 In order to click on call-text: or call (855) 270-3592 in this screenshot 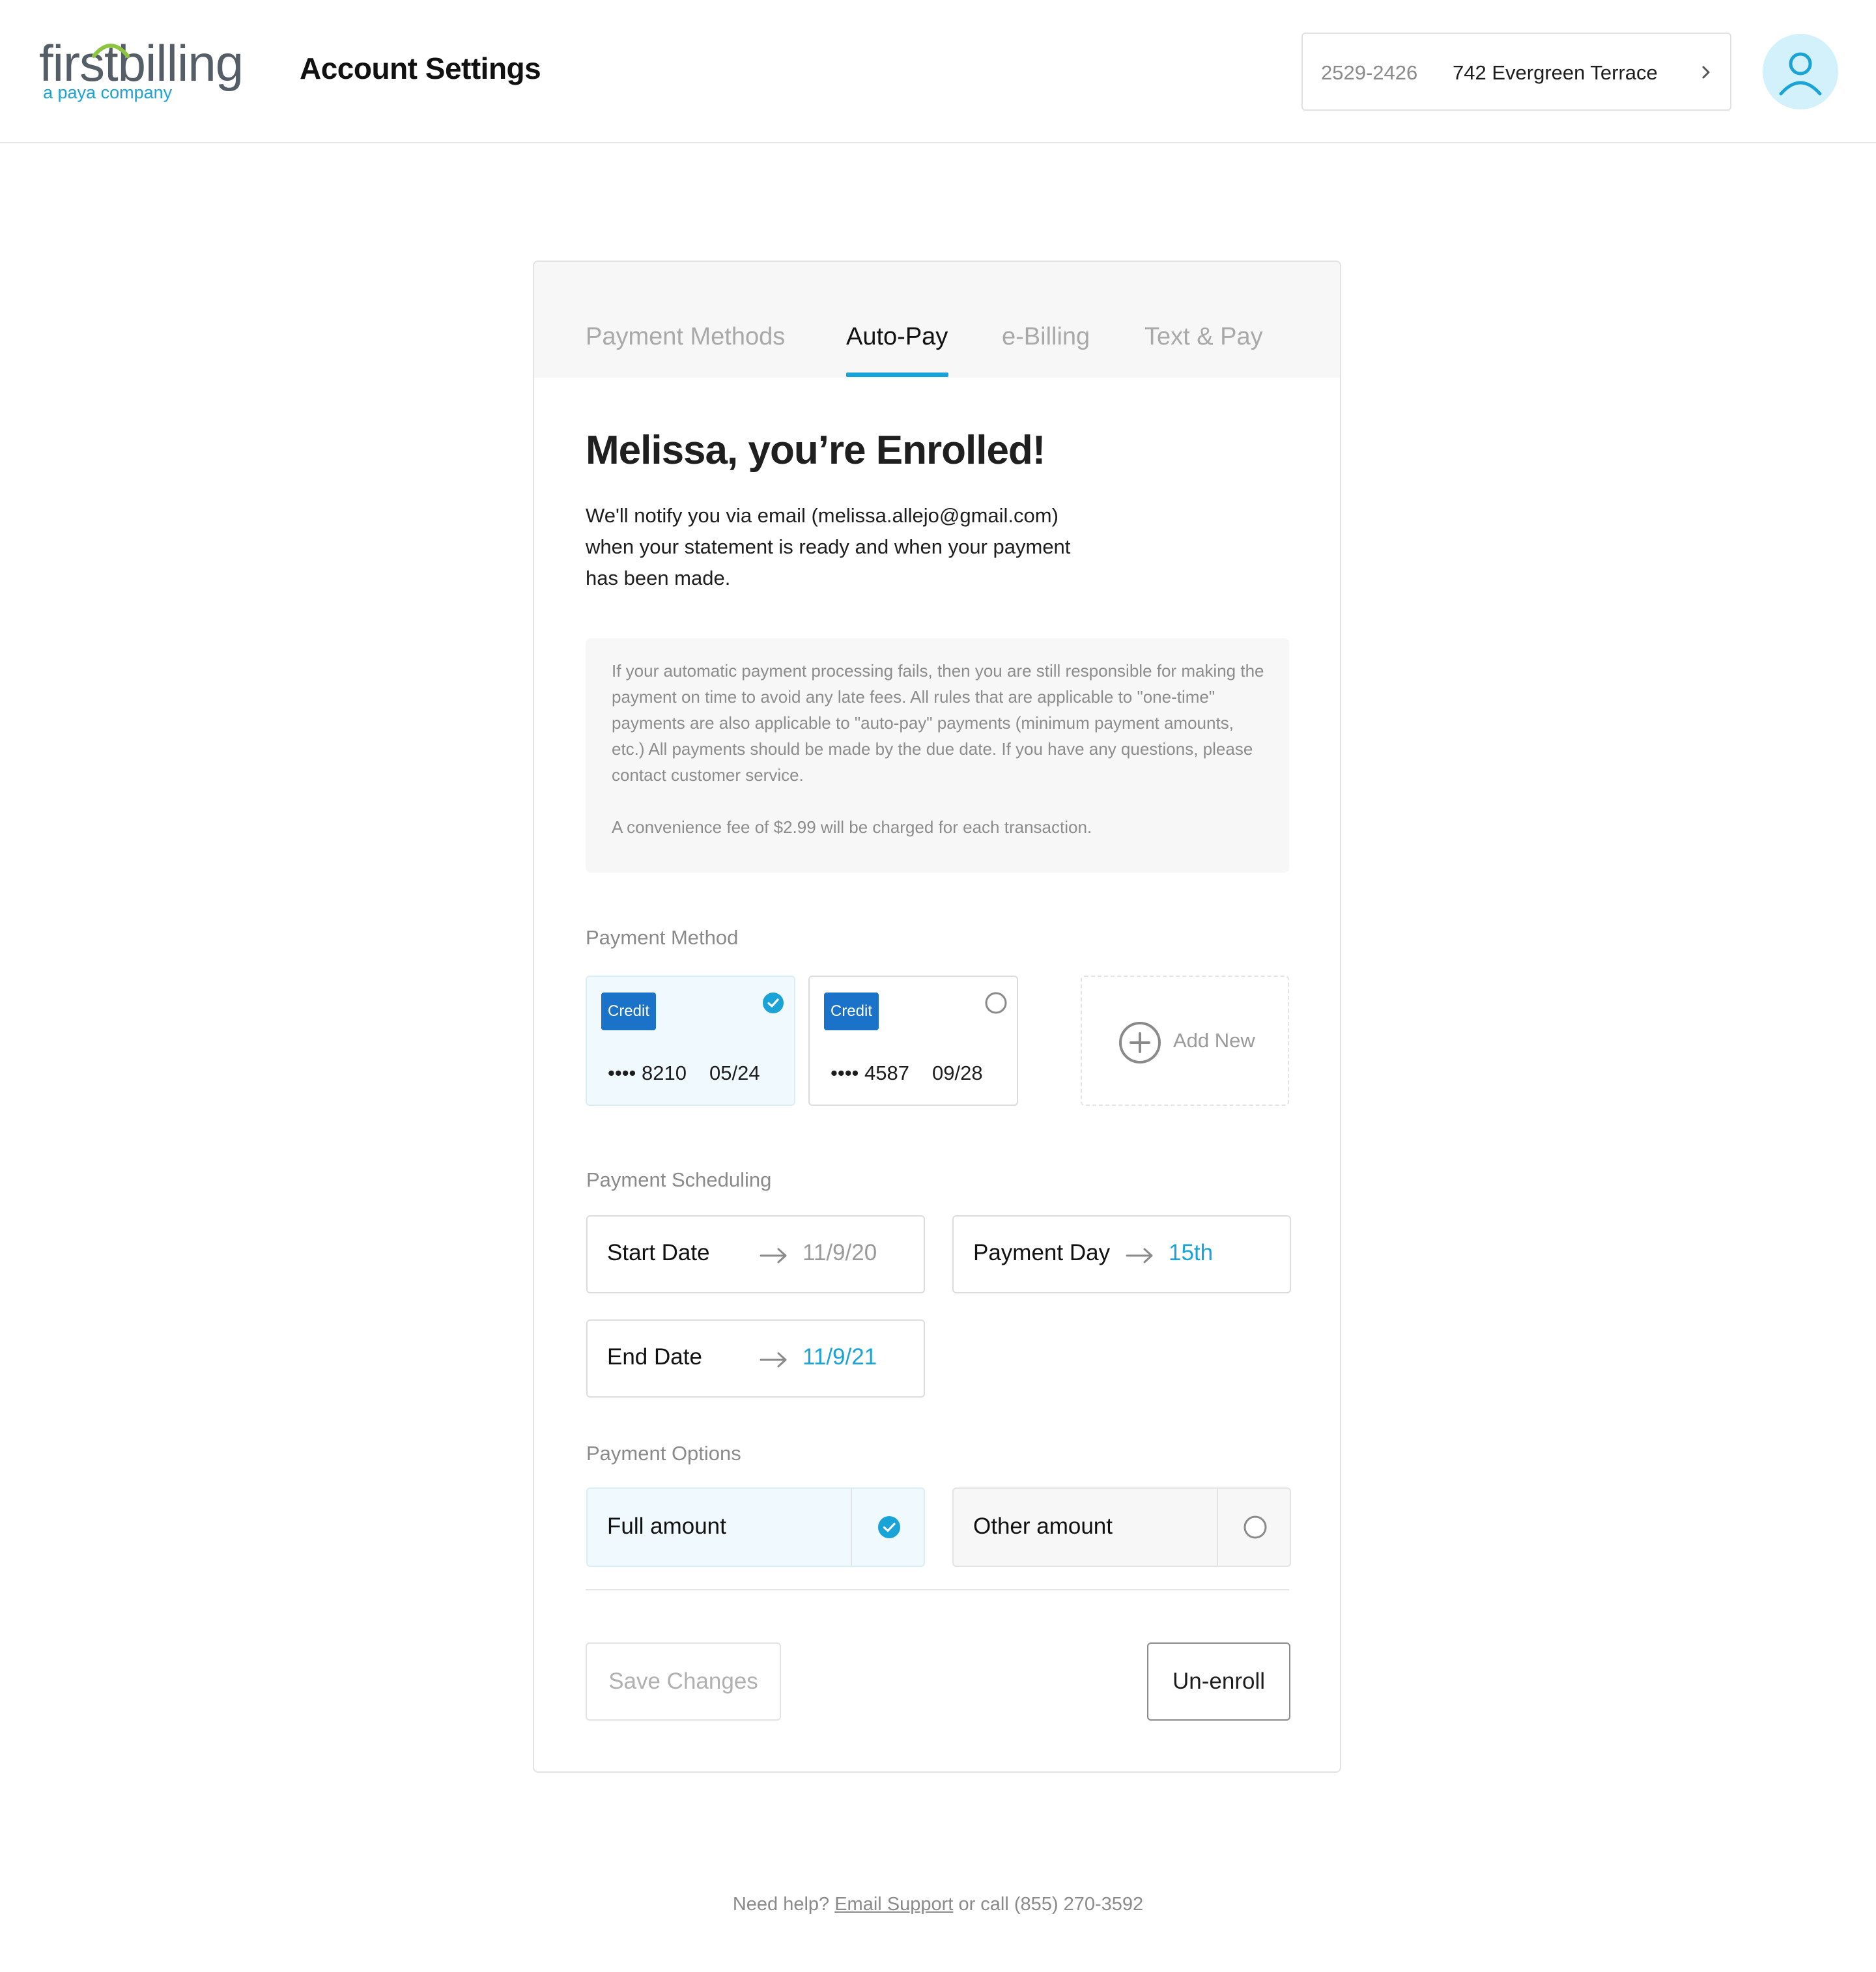, I will do `click(1051, 1905)`.